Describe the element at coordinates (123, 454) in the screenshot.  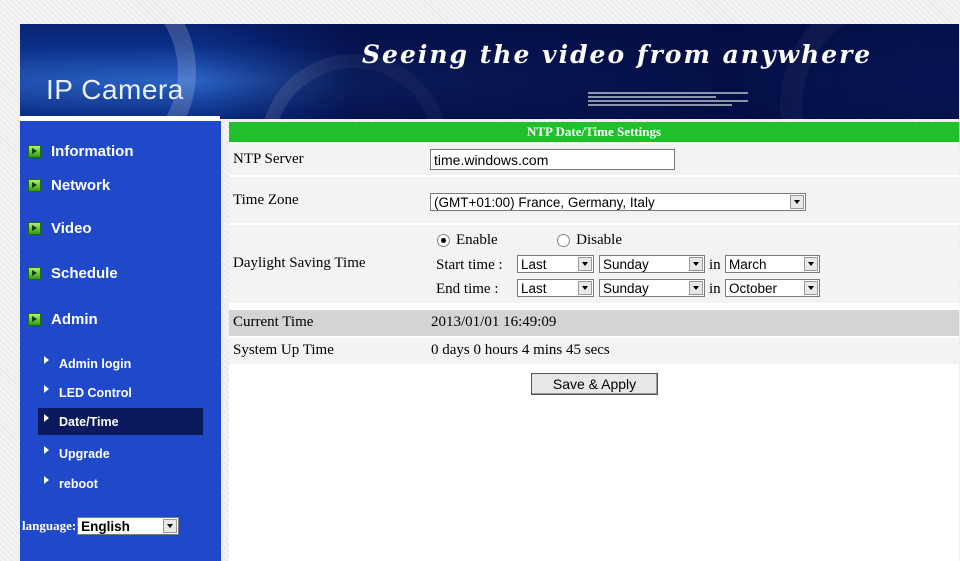
I see `sidebar-subitem-upgrade: Upgrade` at that location.